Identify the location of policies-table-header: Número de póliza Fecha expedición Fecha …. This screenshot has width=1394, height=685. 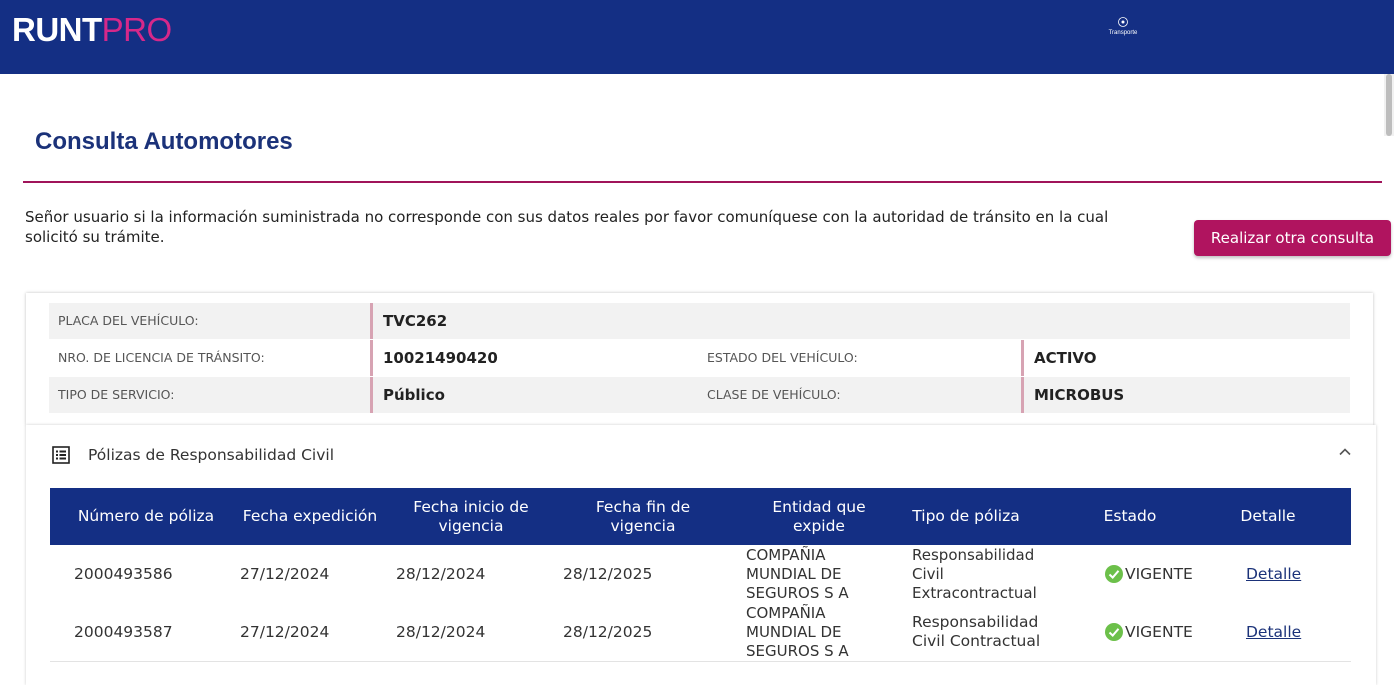
(700, 516).